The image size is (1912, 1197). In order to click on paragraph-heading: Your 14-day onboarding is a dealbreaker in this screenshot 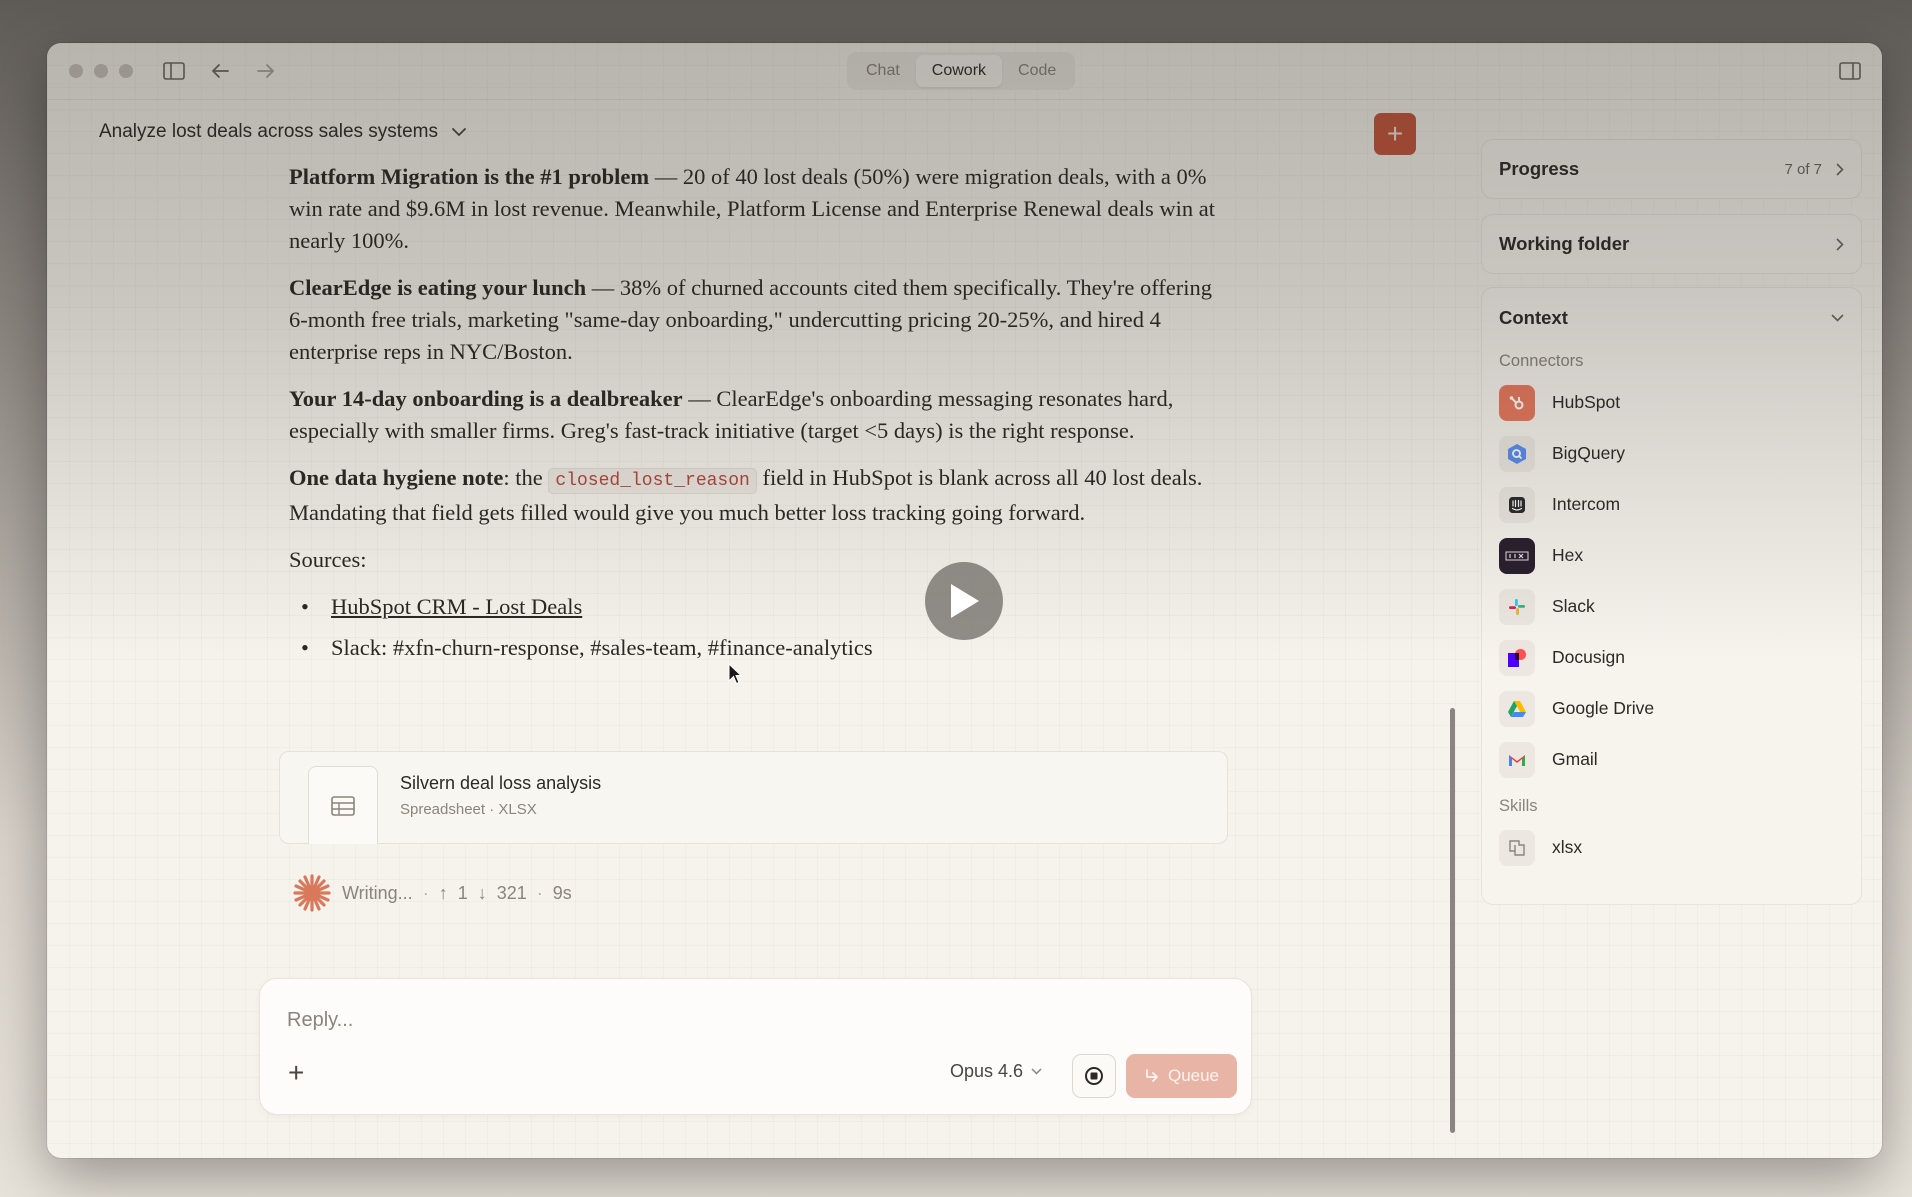, I will do `click(486, 398)`.